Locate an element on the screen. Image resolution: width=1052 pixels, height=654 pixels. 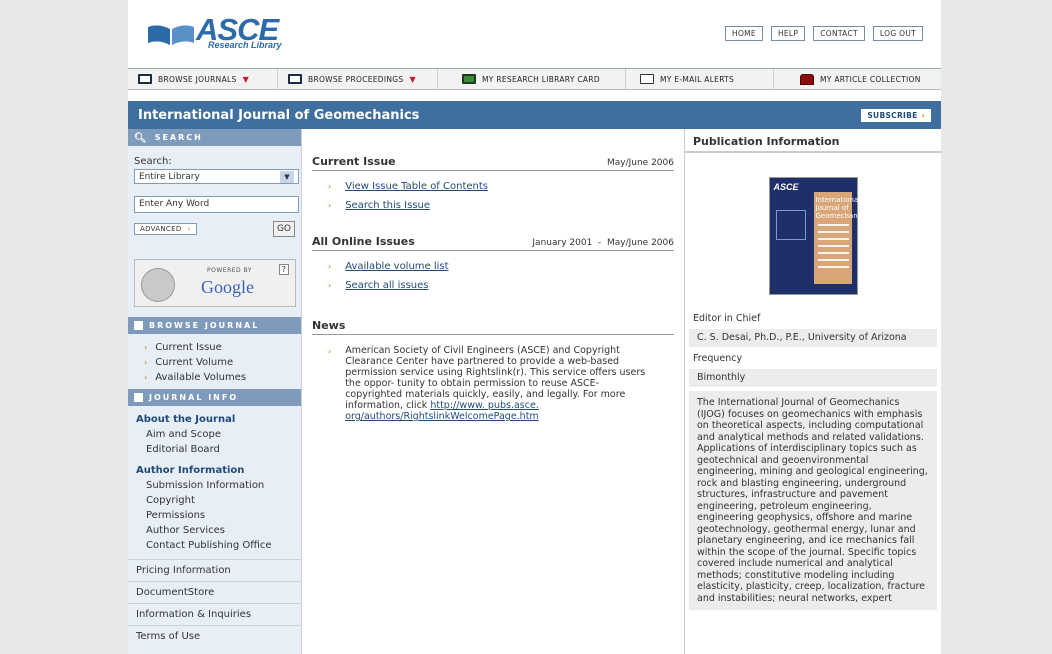
online-issues-date: January 2001 - May/June 2006 is located at coordinates (603, 243).